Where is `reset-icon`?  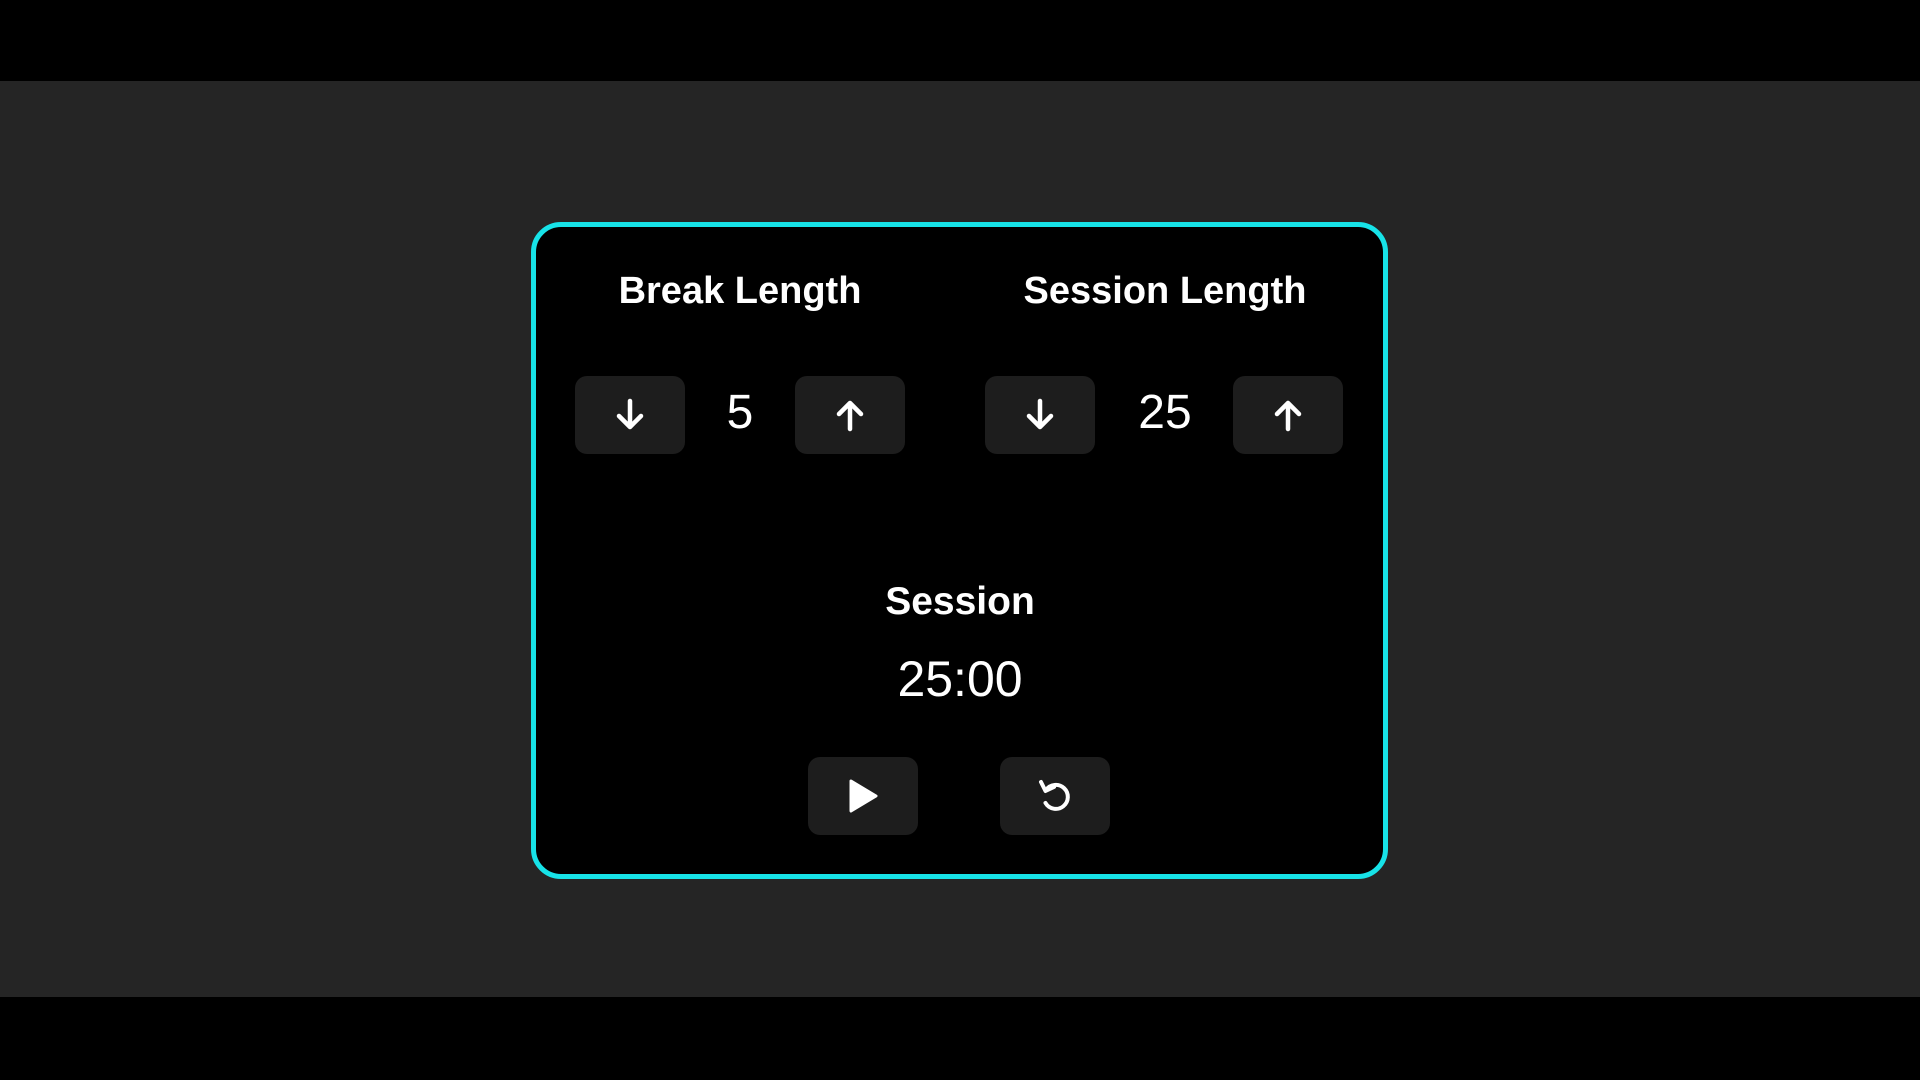
reset-icon is located at coordinates (1054, 795).